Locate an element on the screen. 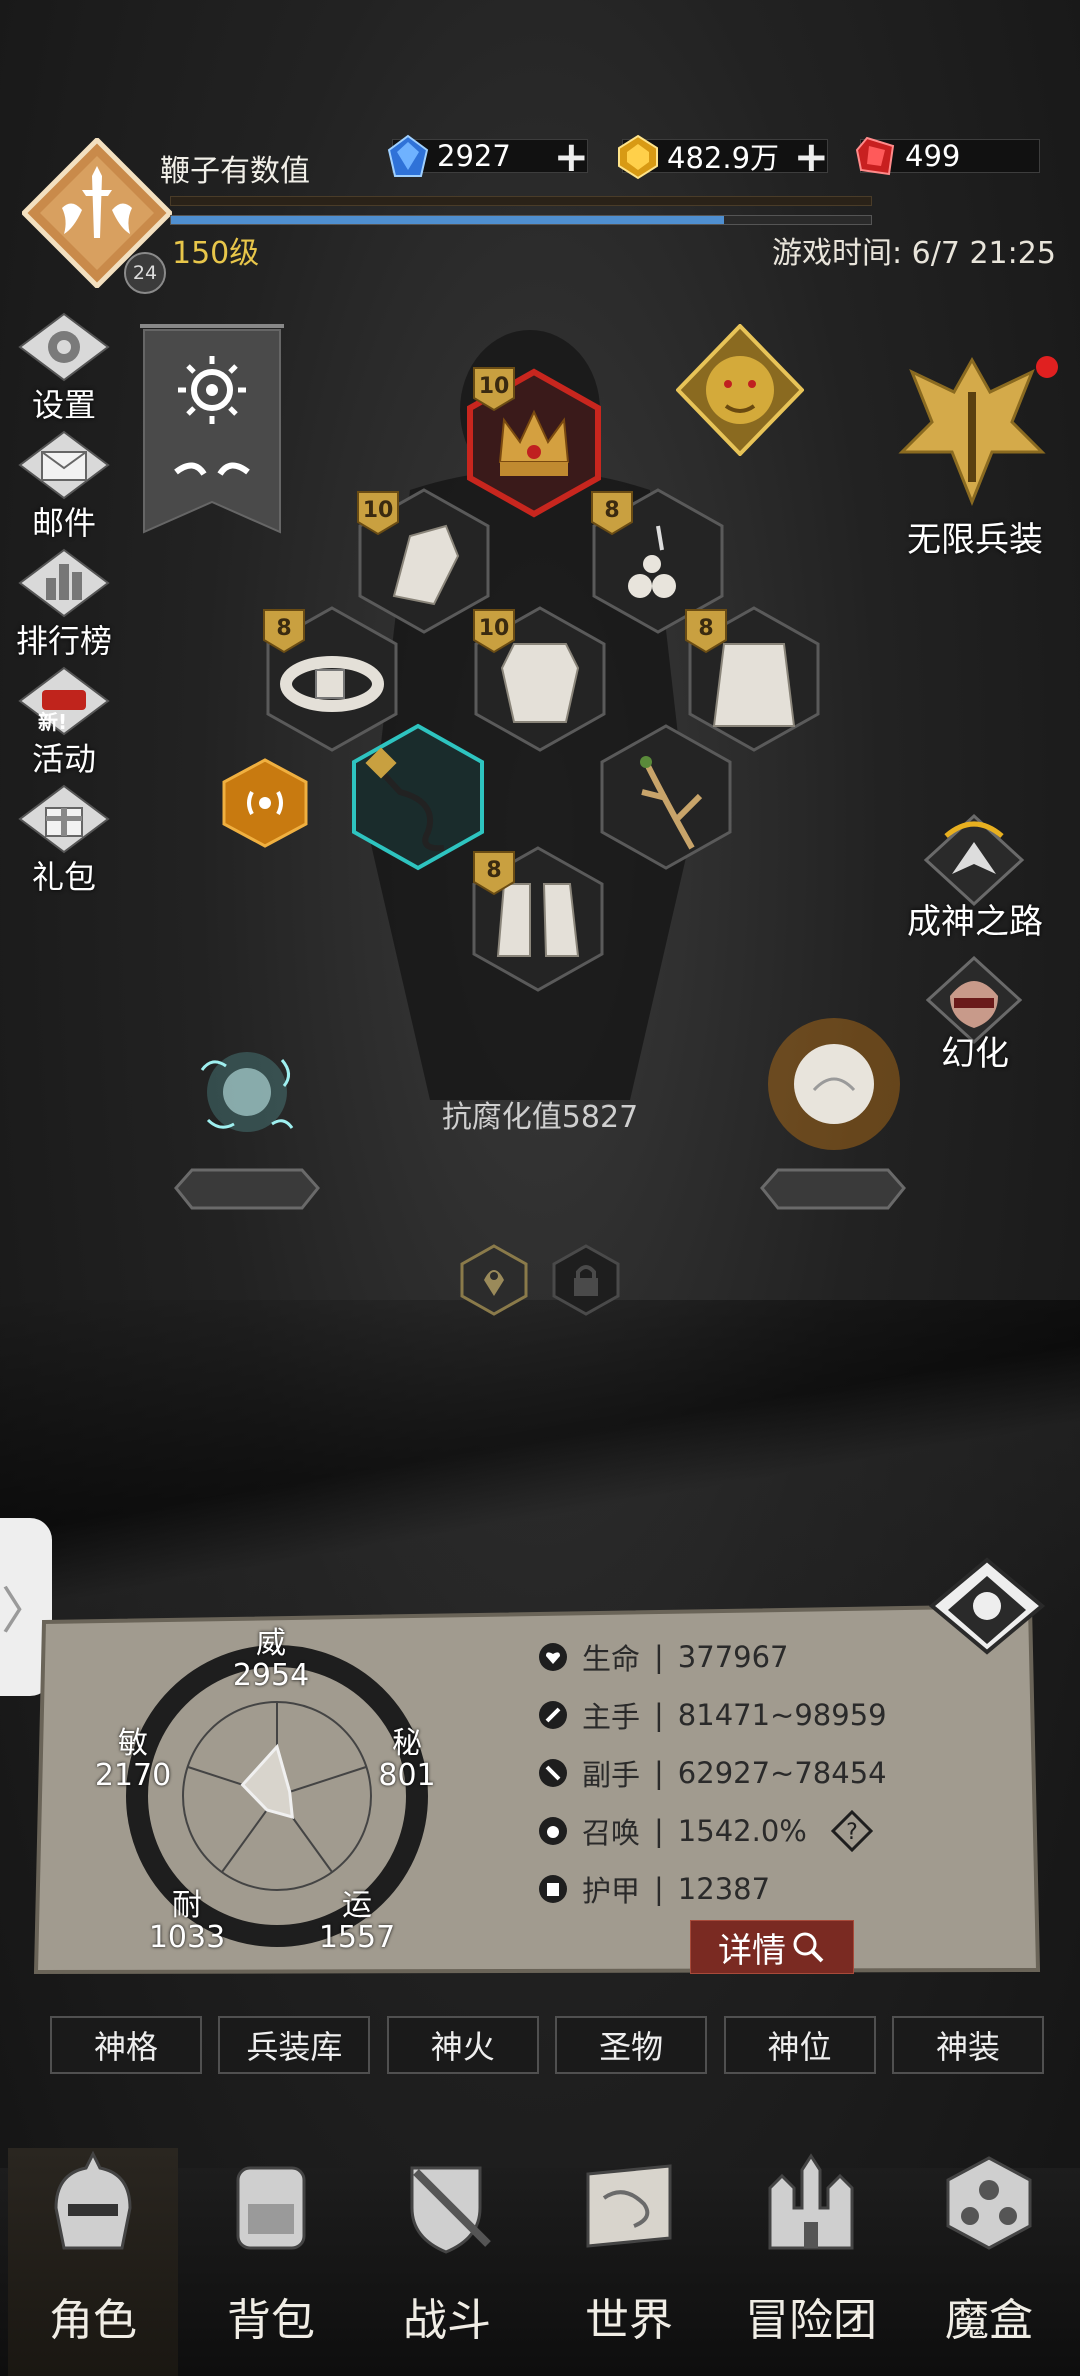 This screenshot has height=2376, width=1080. armor-icon is located at coordinates (553, 1889).